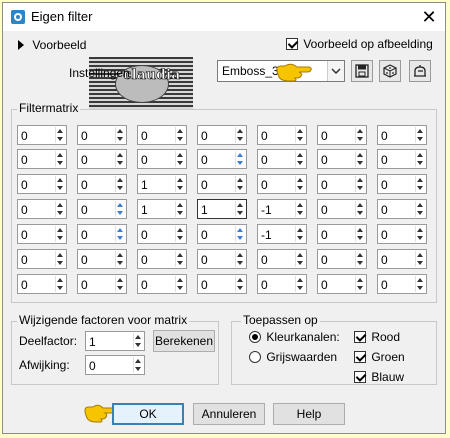 This screenshot has width=450, height=438. Describe the element at coordinates (362, 71) in the screenshot. I see `save-preset-button` at that location.